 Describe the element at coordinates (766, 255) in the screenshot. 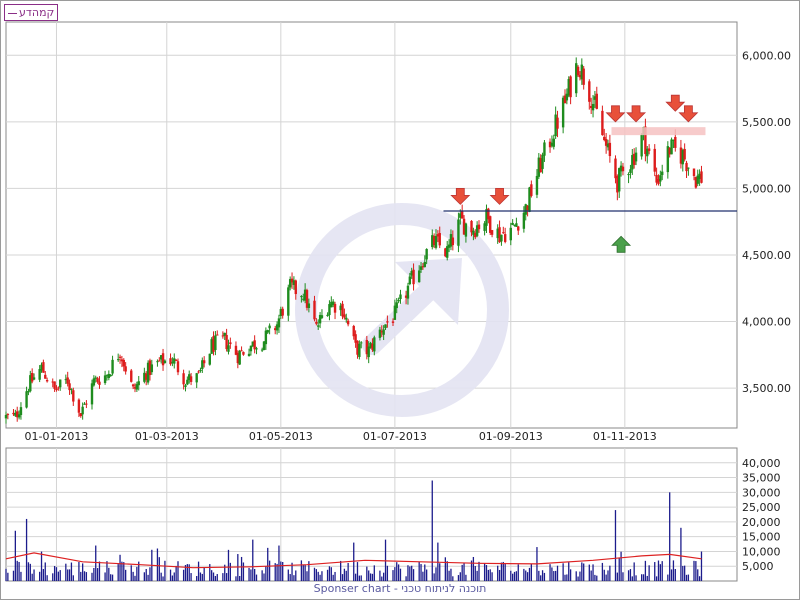

I see `price-tick-label: 4,500.00` at that location.